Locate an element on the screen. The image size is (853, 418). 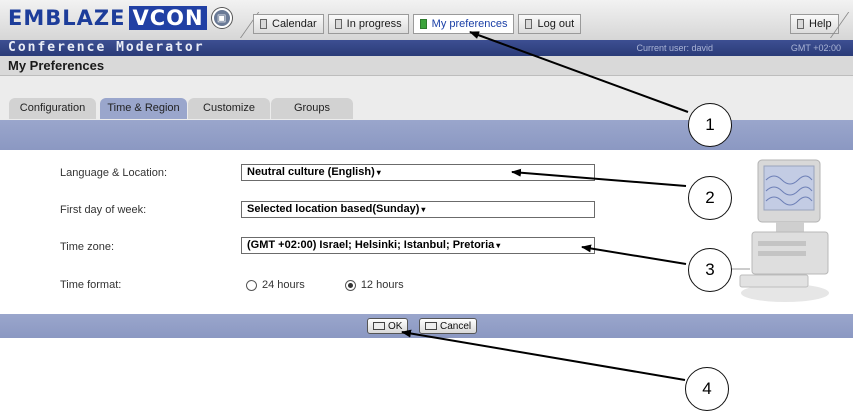
brand-highlight: VCON is located at coordinates (168, 18).